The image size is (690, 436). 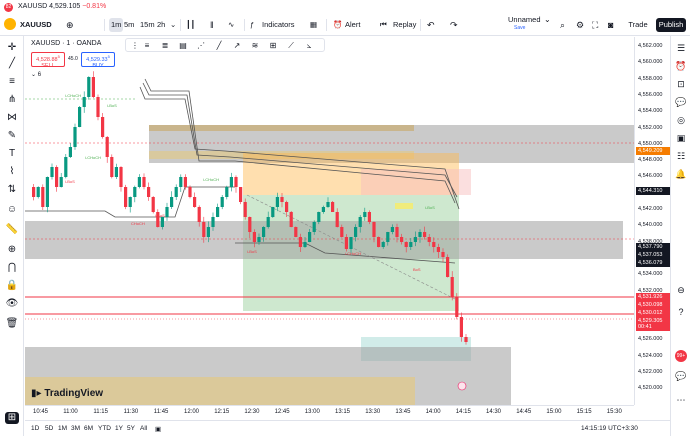 What do you see at coordinates (345, 7) in the screenshot?
I see `browser-tab: 82 XAUUSD 4,529.105 −0.81%` at bounding box center [345, 7].